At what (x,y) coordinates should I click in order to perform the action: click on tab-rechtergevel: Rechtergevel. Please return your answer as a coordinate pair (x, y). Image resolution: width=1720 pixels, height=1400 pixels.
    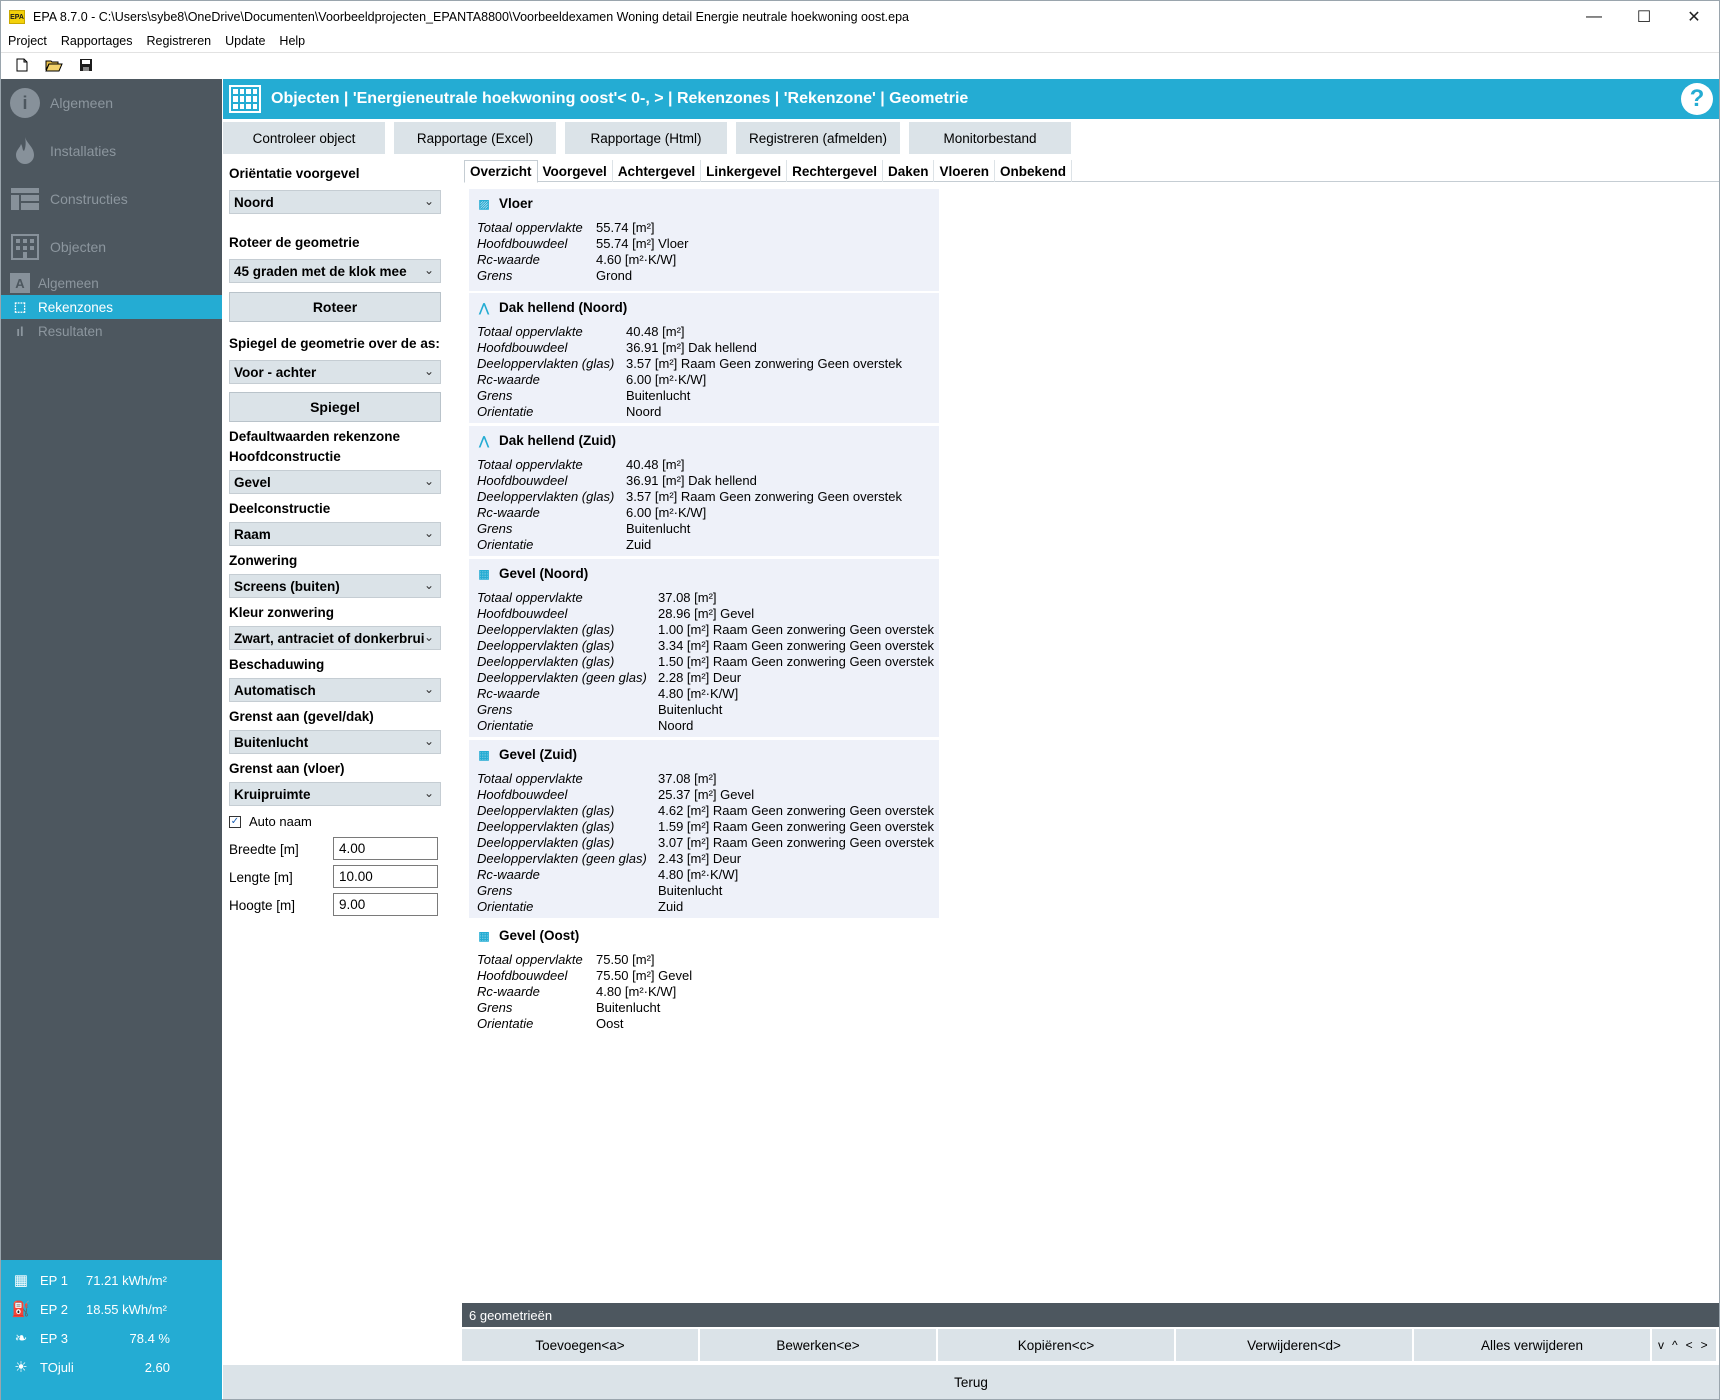
    Looking at the image, I should click on (835, 171).